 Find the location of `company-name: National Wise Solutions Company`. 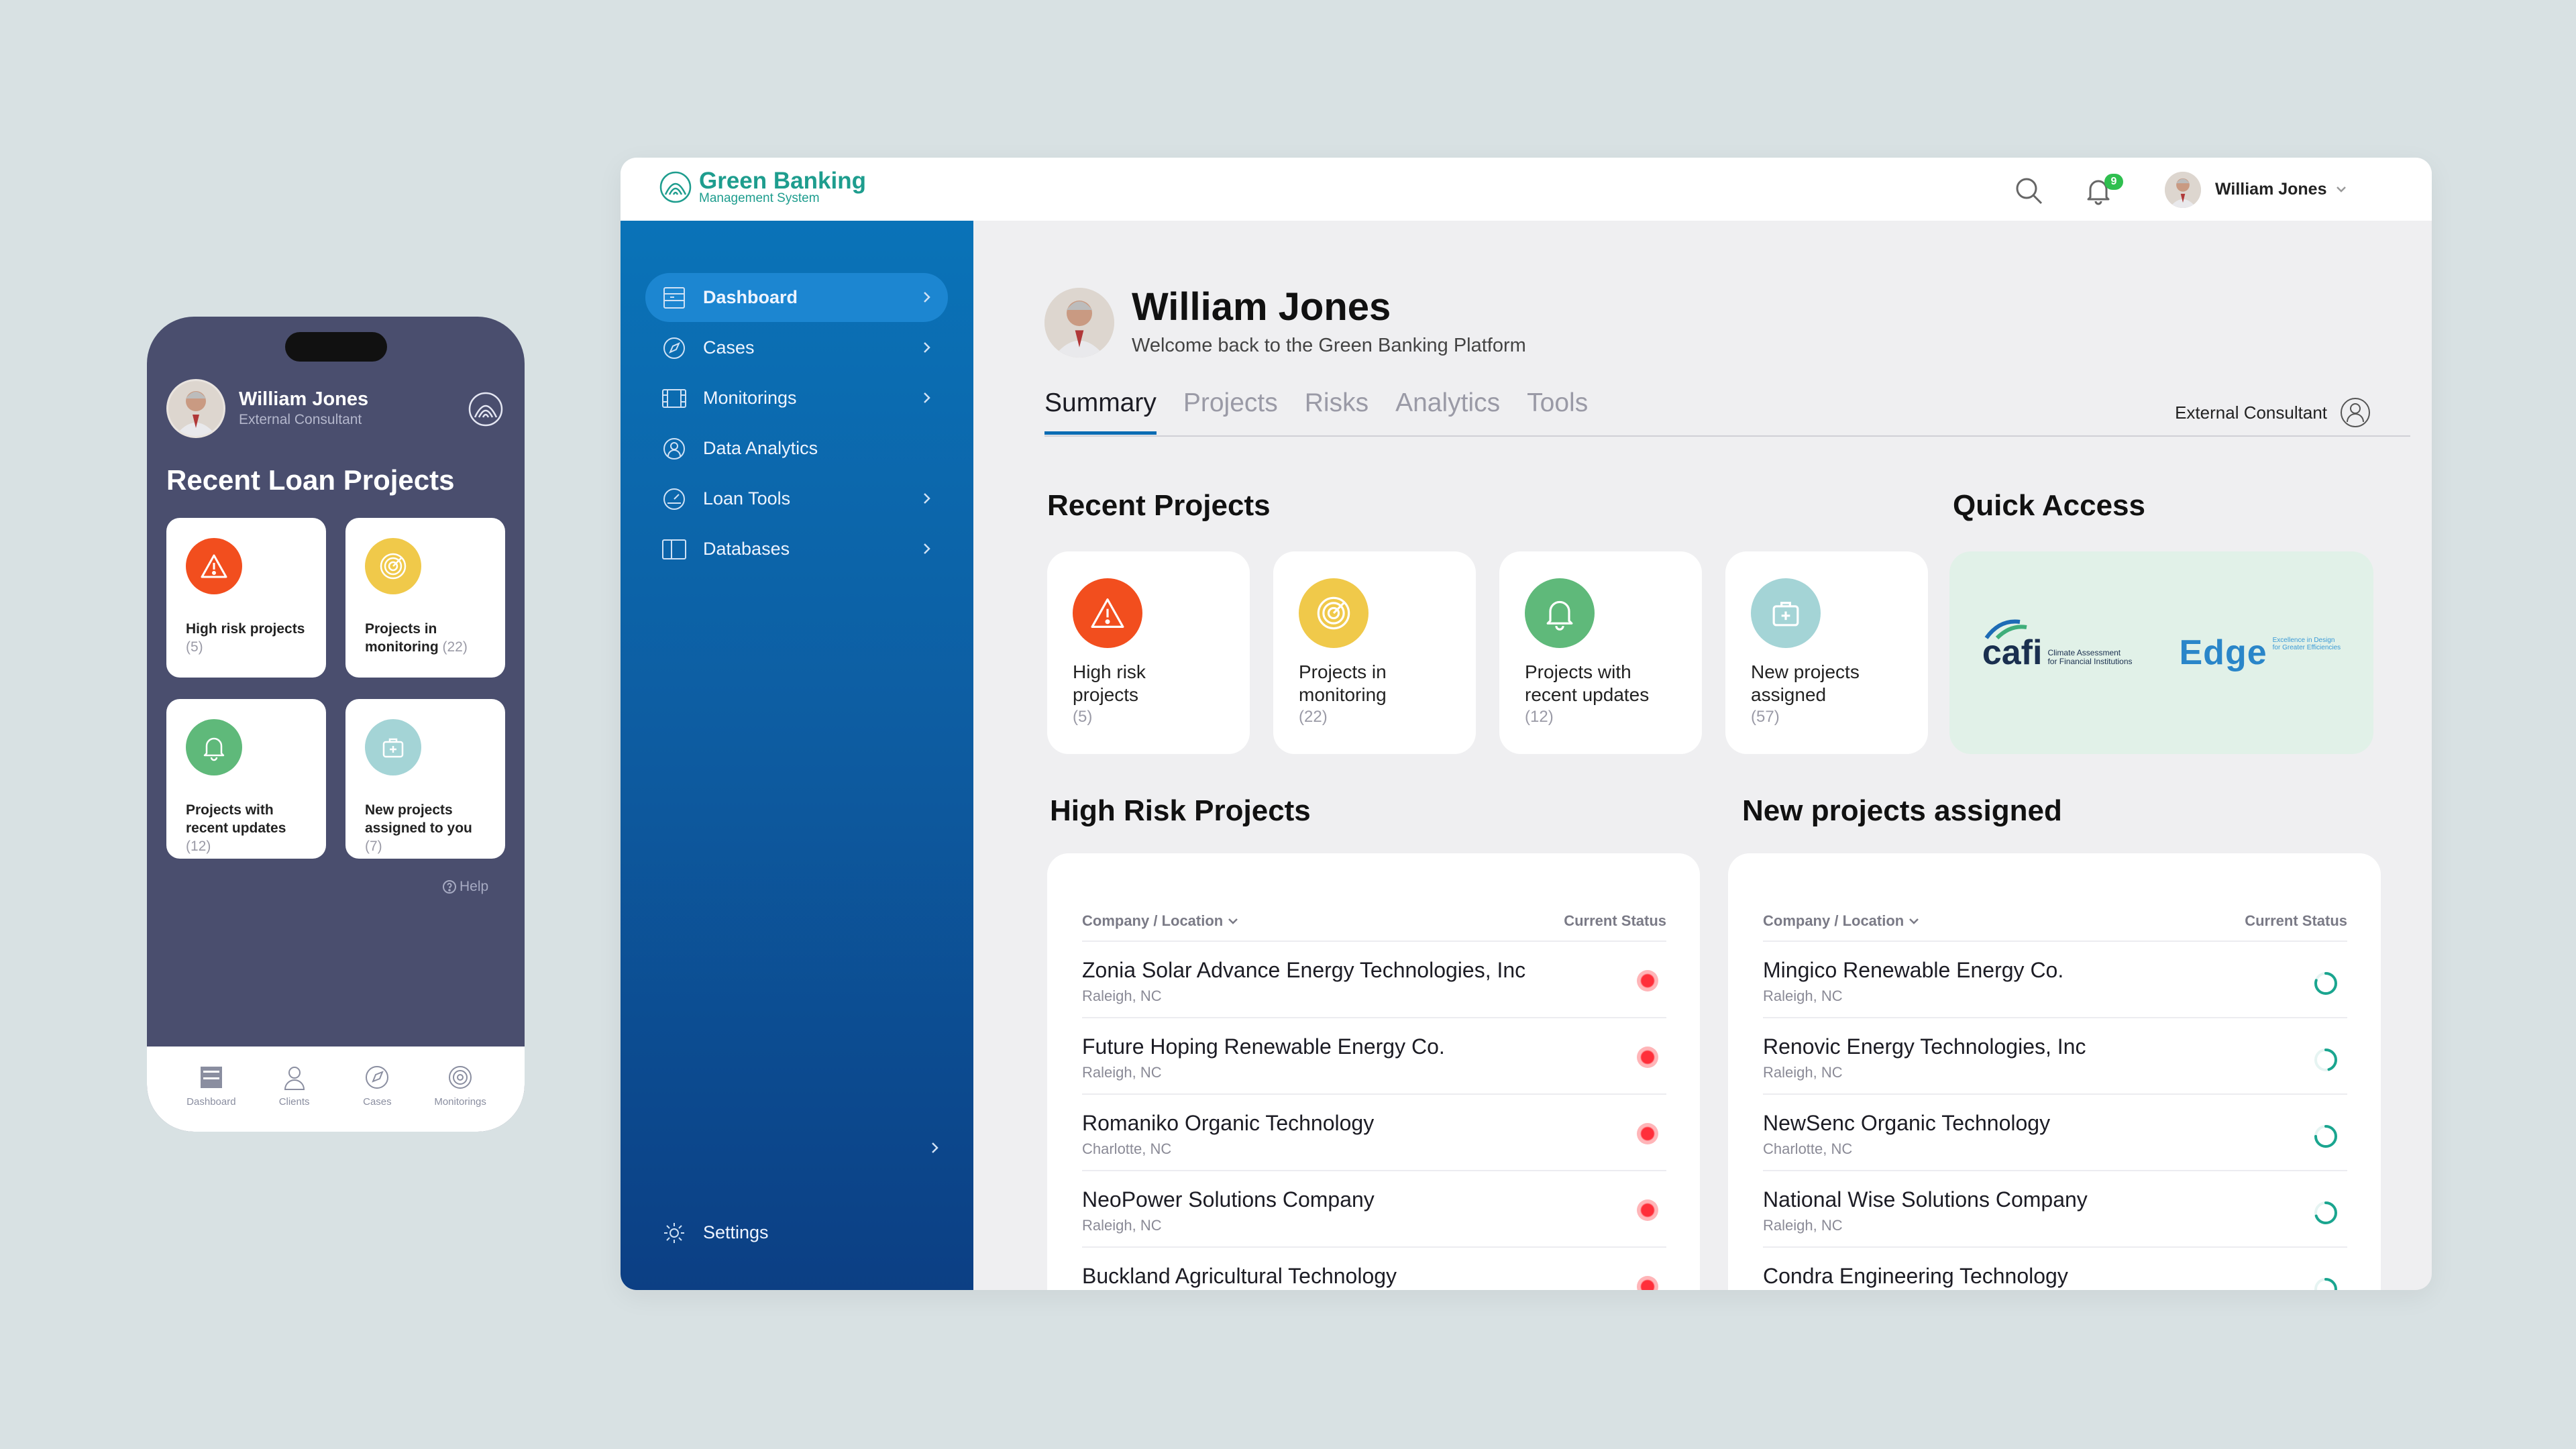

company-name: National Wise Solutions Company is located at coordinates (1925, 1199).